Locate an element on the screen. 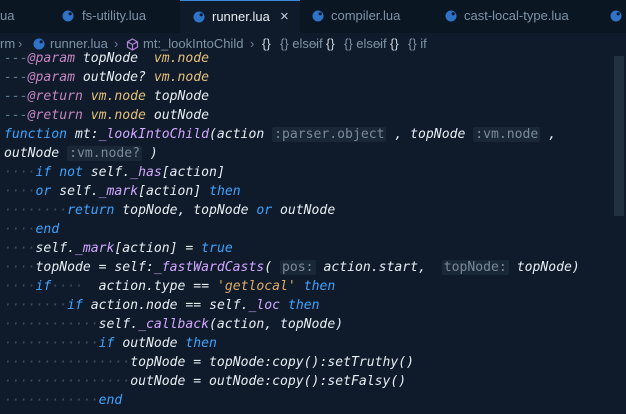  code-line: ····end is located at coordinates (31, 229).